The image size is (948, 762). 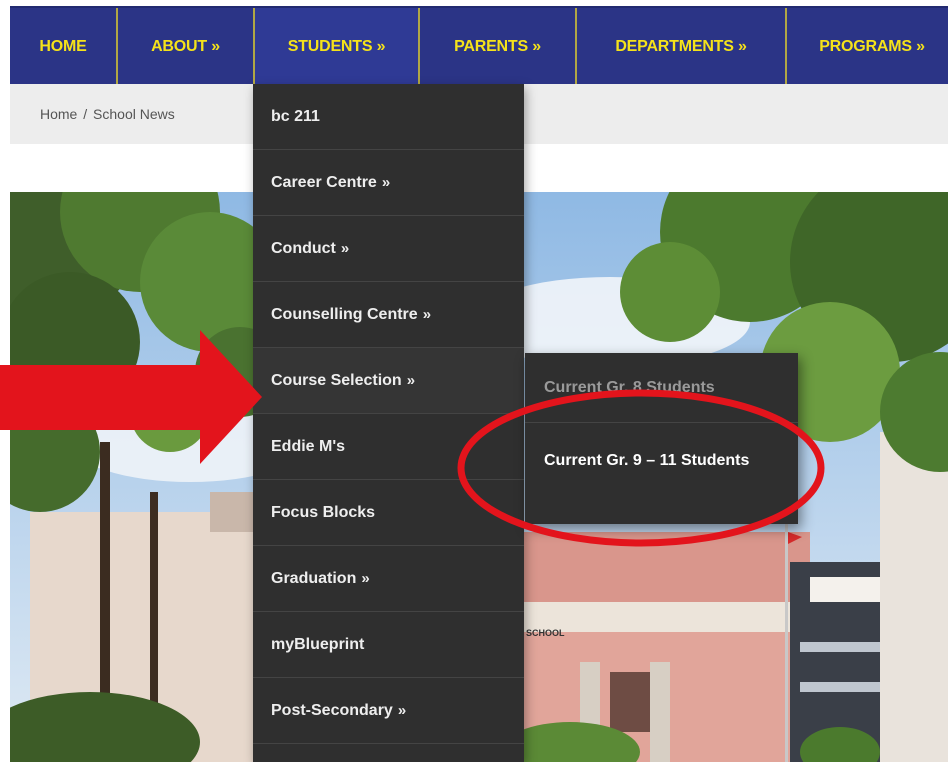 What do you see at coordinates (308, 446) in the screenshot?
I see `menu-item-label: Eddie M's` at bounding box center [308, 446].